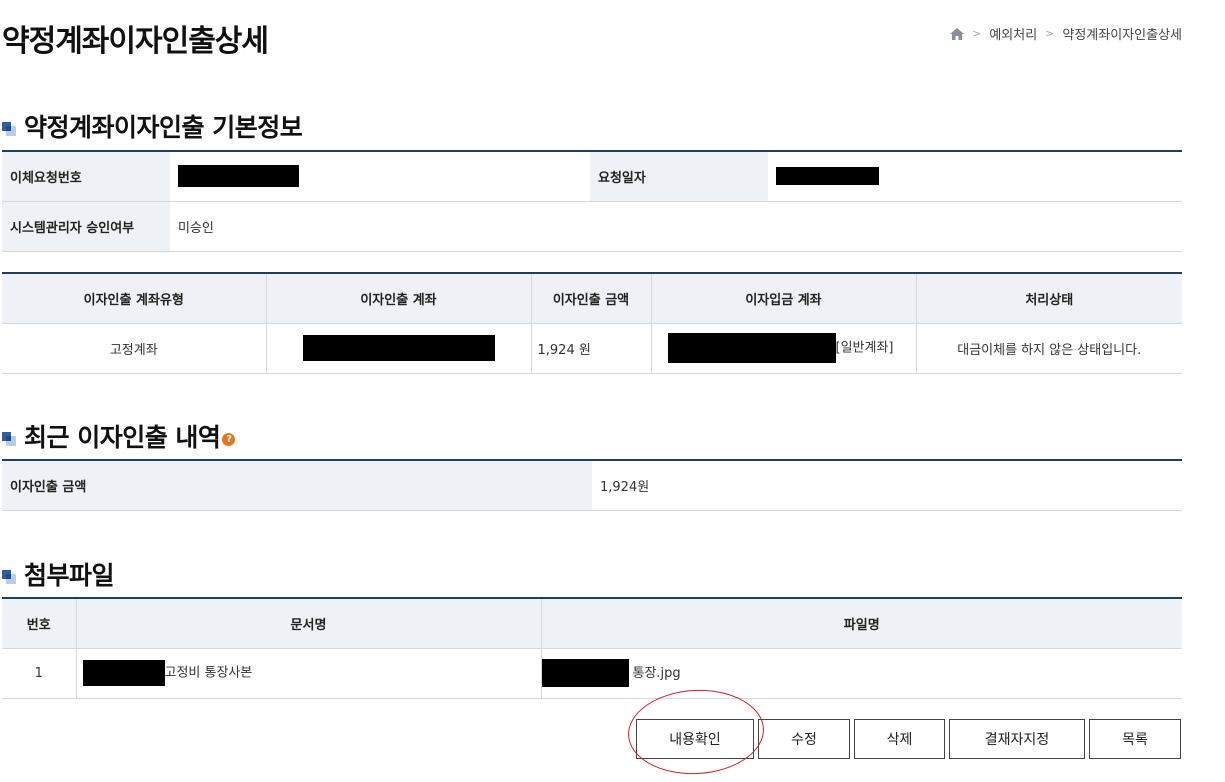  I want to click on request-date-value, so click(975, 176).